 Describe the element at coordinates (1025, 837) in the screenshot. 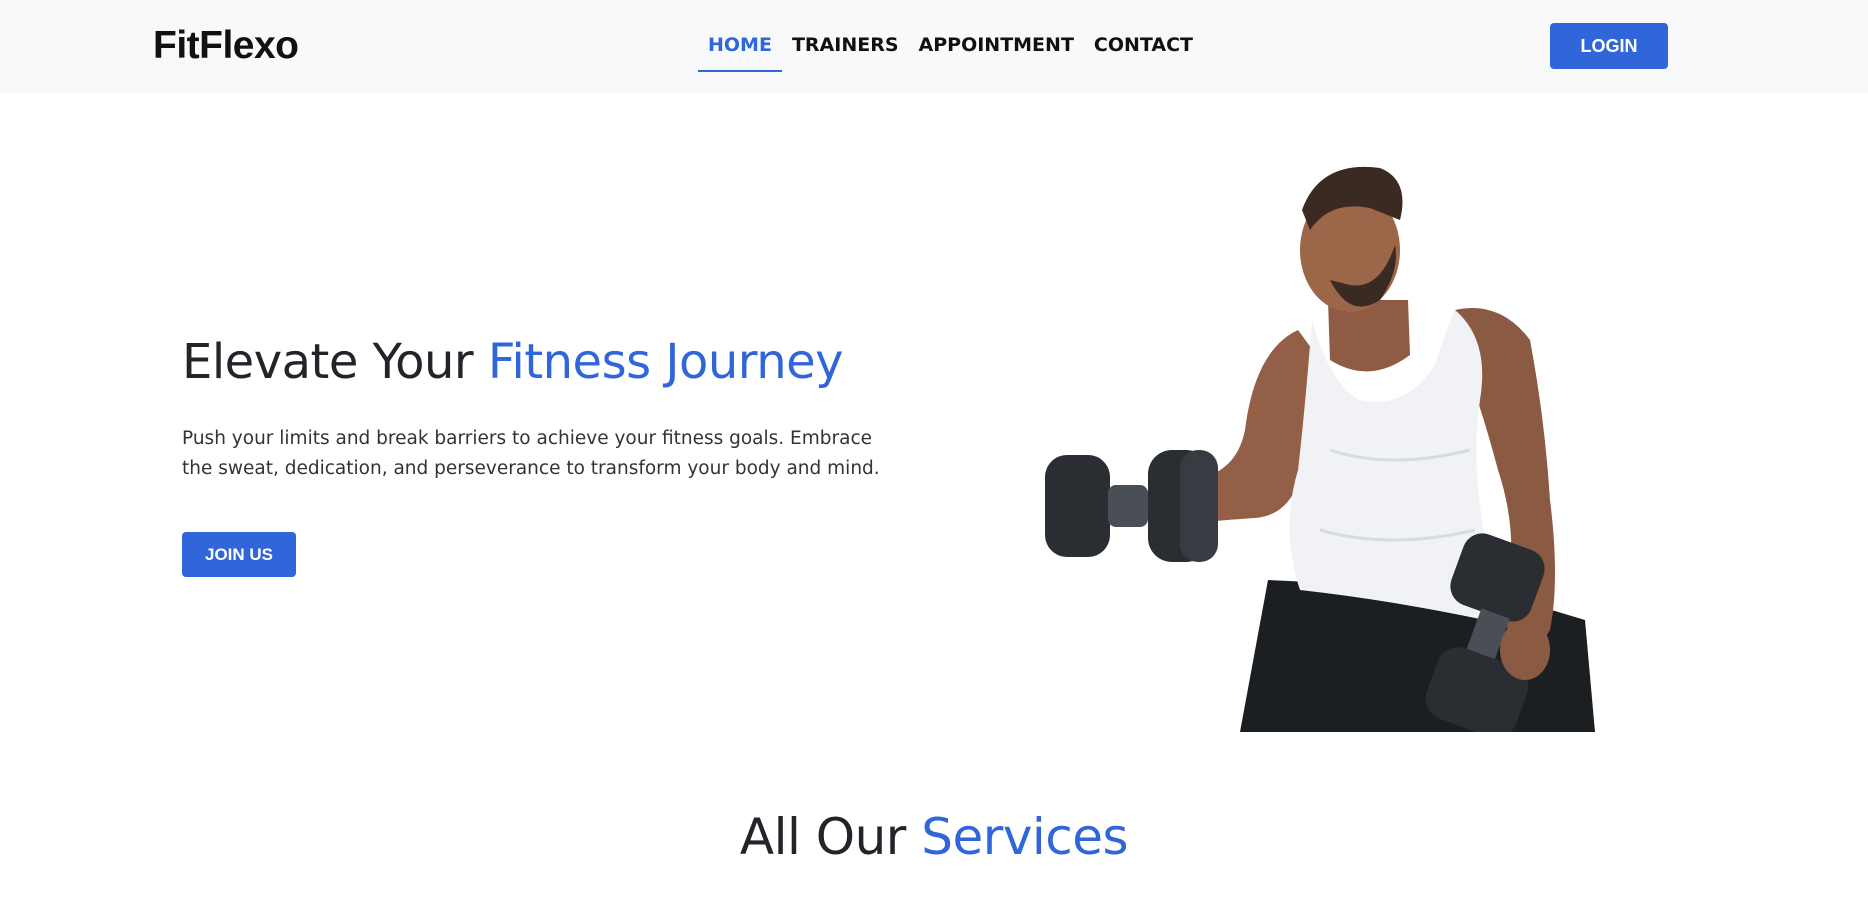

I see `services-title-accent: Services` at that location.